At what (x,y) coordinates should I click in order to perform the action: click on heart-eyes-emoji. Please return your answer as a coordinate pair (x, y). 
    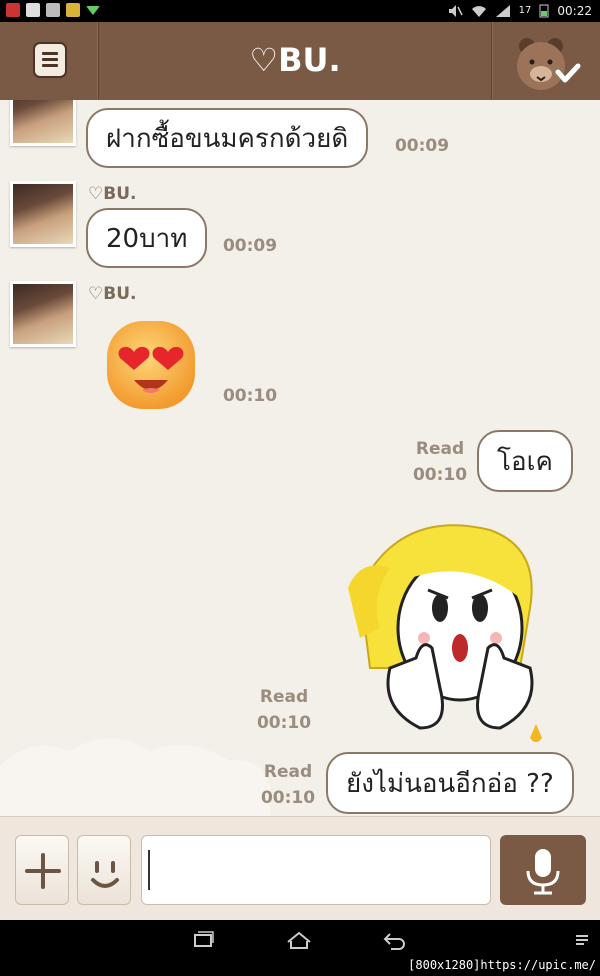
    Looking at the image, I should click on (151, 365).